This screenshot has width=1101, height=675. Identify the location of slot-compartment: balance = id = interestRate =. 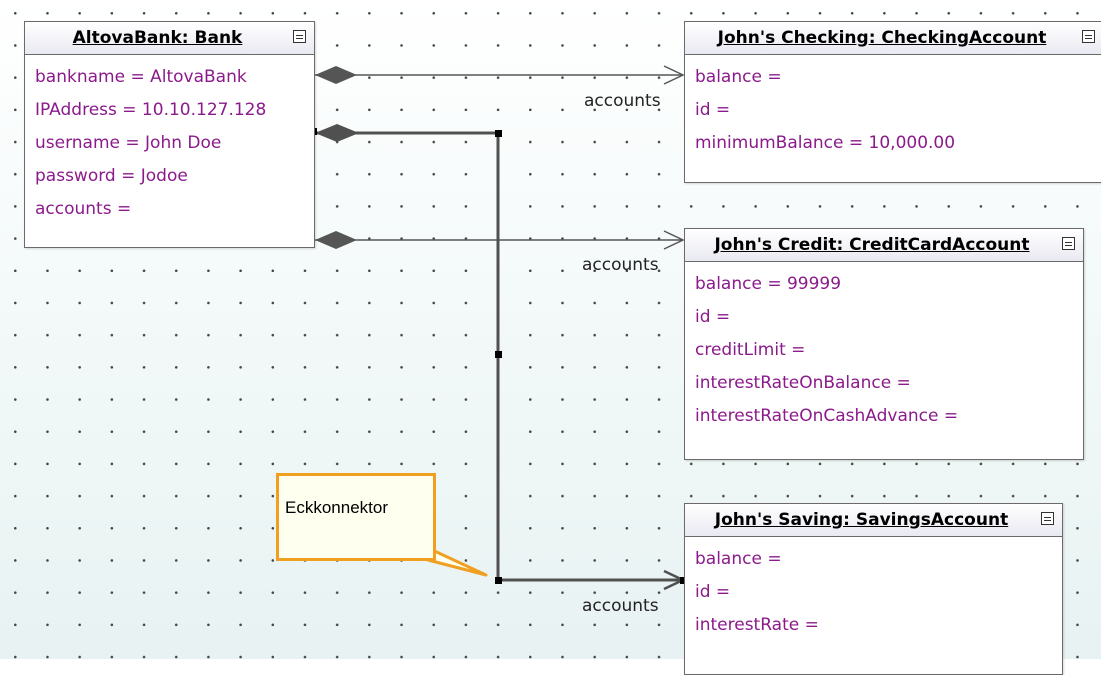
(873, 589).